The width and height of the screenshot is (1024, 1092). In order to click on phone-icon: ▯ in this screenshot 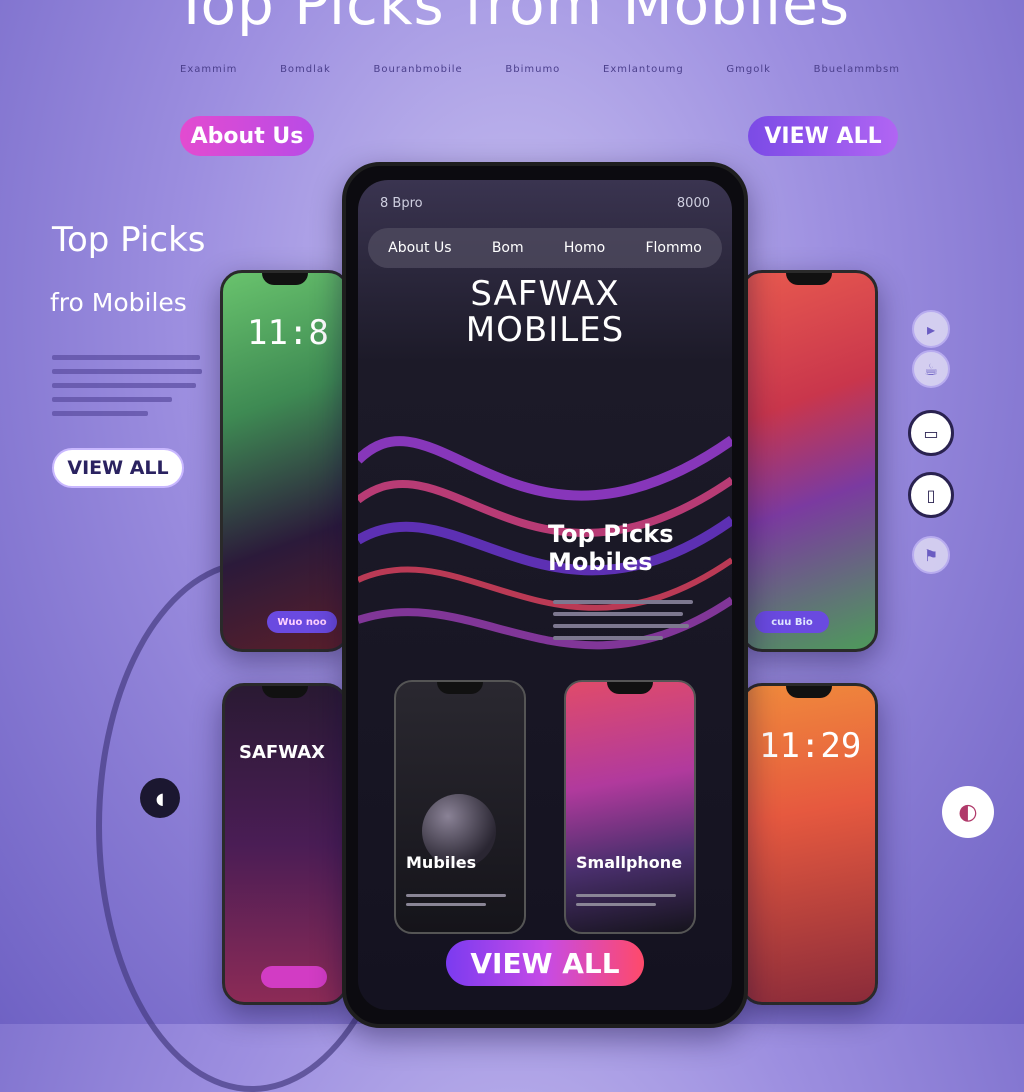, I will do `click(931, 495)`.